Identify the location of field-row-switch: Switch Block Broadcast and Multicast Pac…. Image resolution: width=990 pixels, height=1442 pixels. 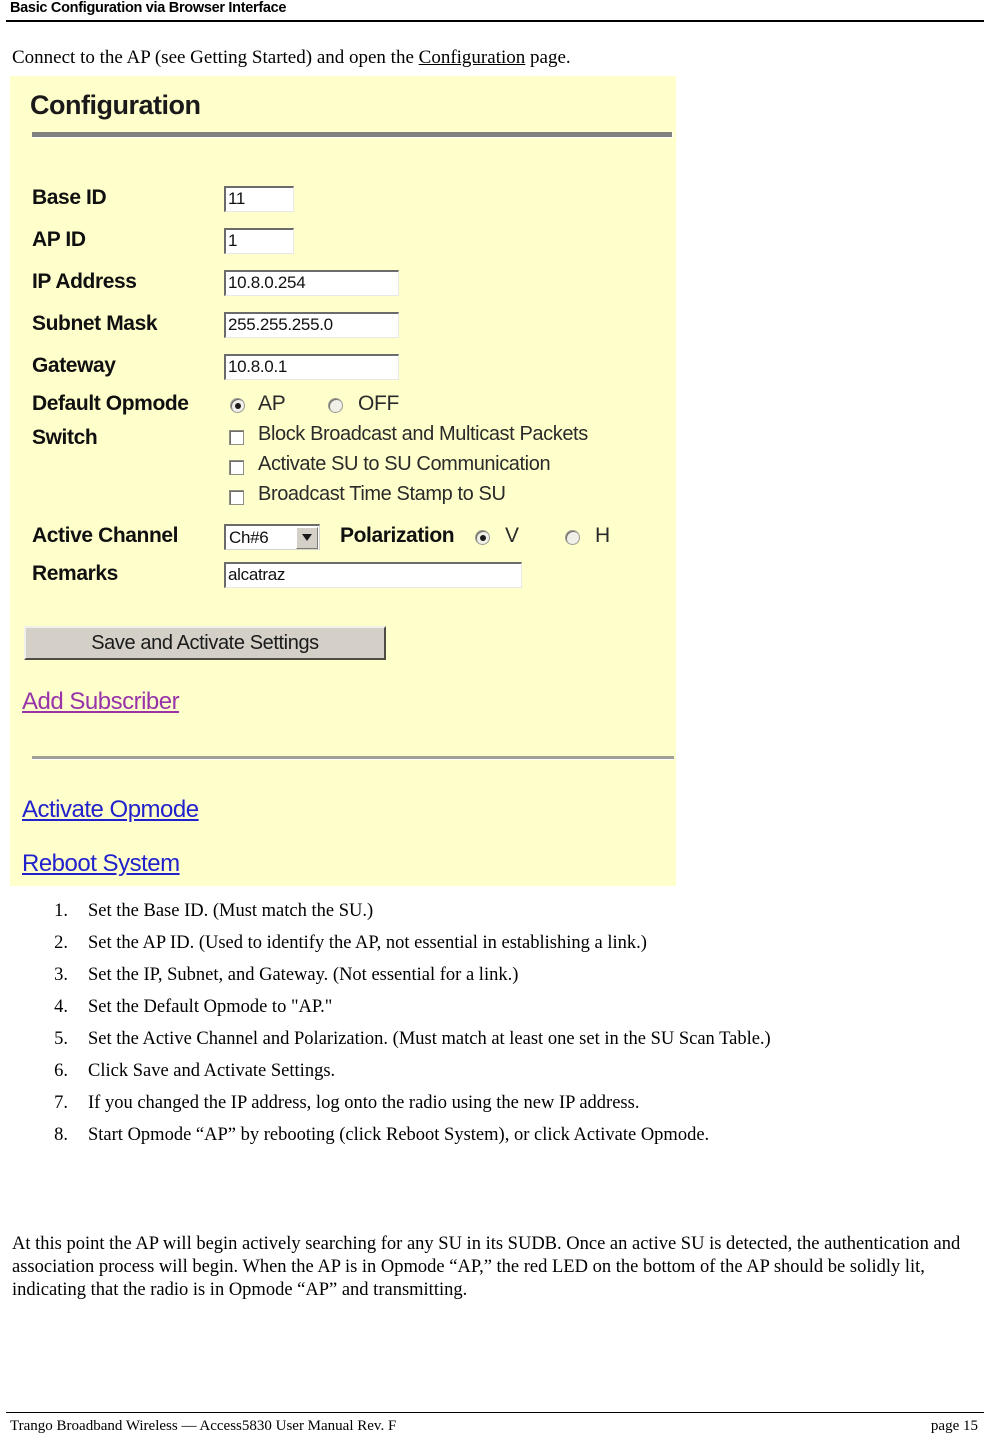
(343, 469).